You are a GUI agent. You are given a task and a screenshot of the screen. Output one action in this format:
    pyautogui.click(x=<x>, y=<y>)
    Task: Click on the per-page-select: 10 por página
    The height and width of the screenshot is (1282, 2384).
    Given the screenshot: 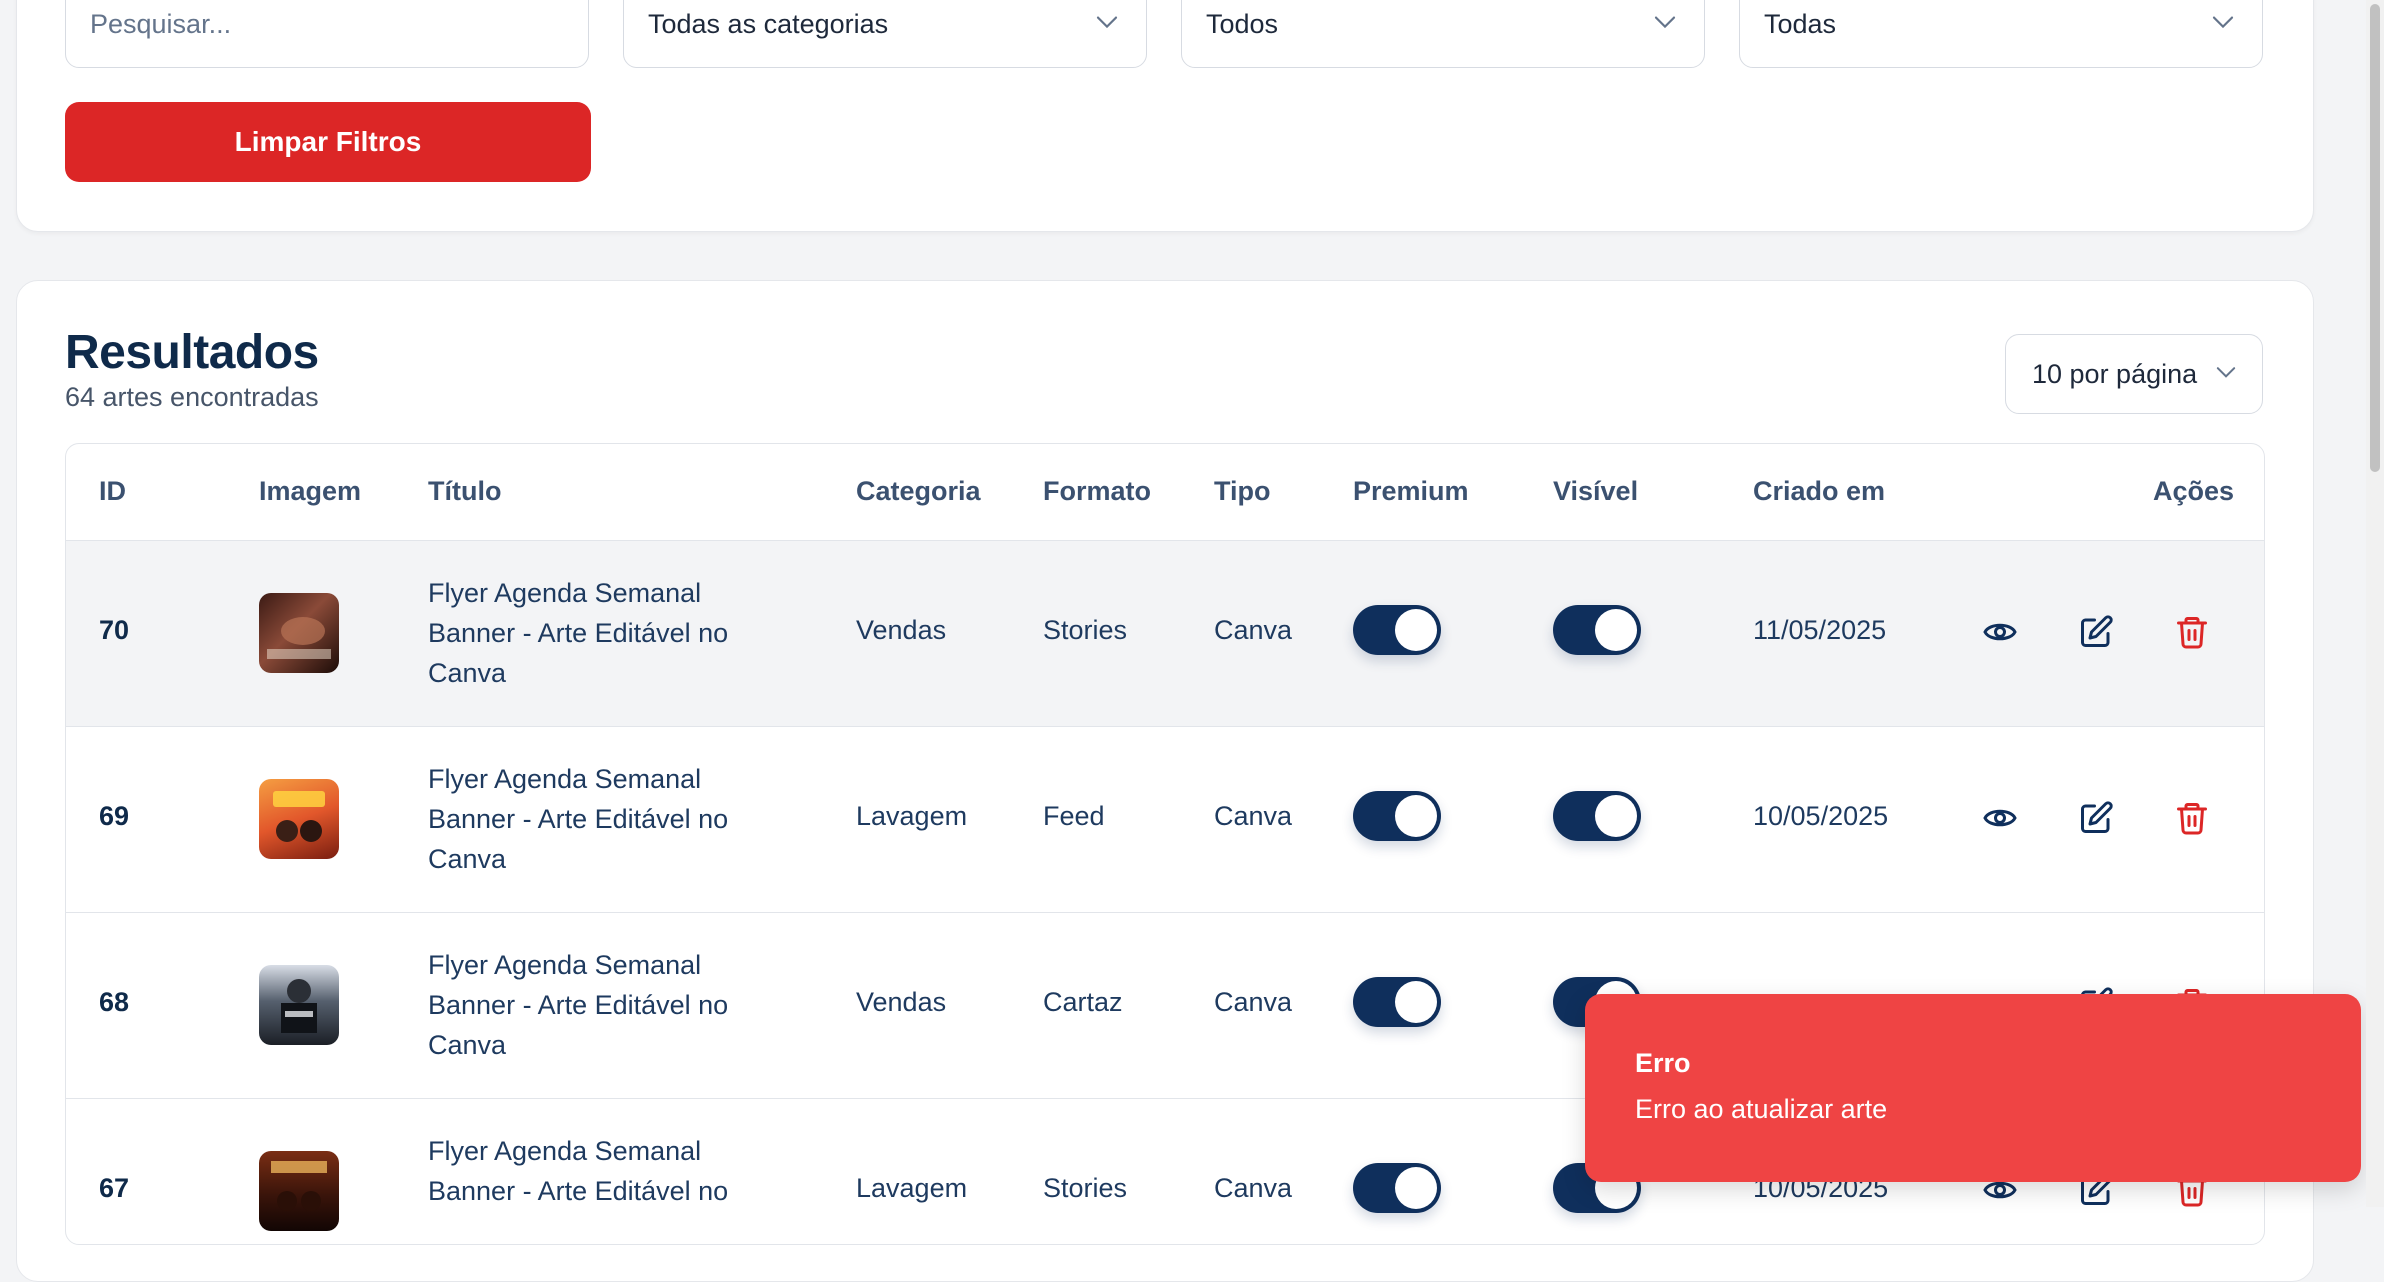 What is the action you would take?
    pyautogui.click(x=2134, y=374)
    